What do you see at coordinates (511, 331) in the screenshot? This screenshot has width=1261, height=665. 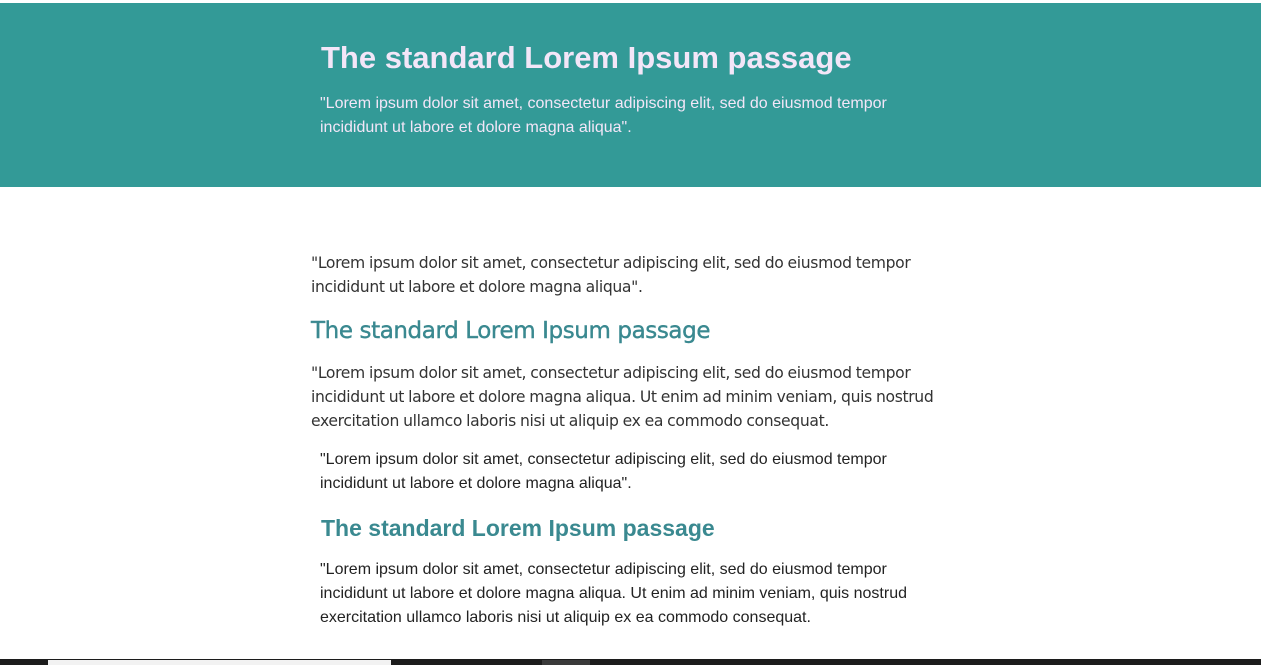 I see `section-a-heading: The standard Lorem Ipsum passage` at bounding box center [511, 331].